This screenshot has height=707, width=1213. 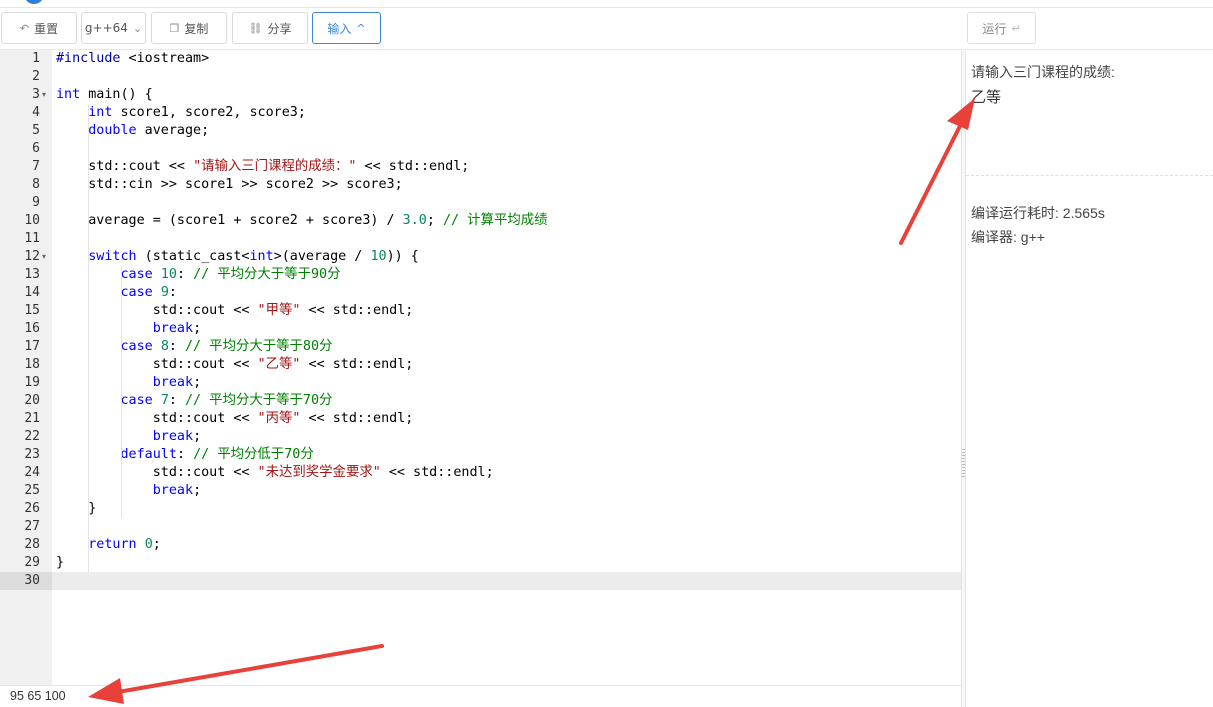 What do you see at coordinates (32, 526) in the screenshot?
I see `line-number: 27` at bounding box center [32, 526].